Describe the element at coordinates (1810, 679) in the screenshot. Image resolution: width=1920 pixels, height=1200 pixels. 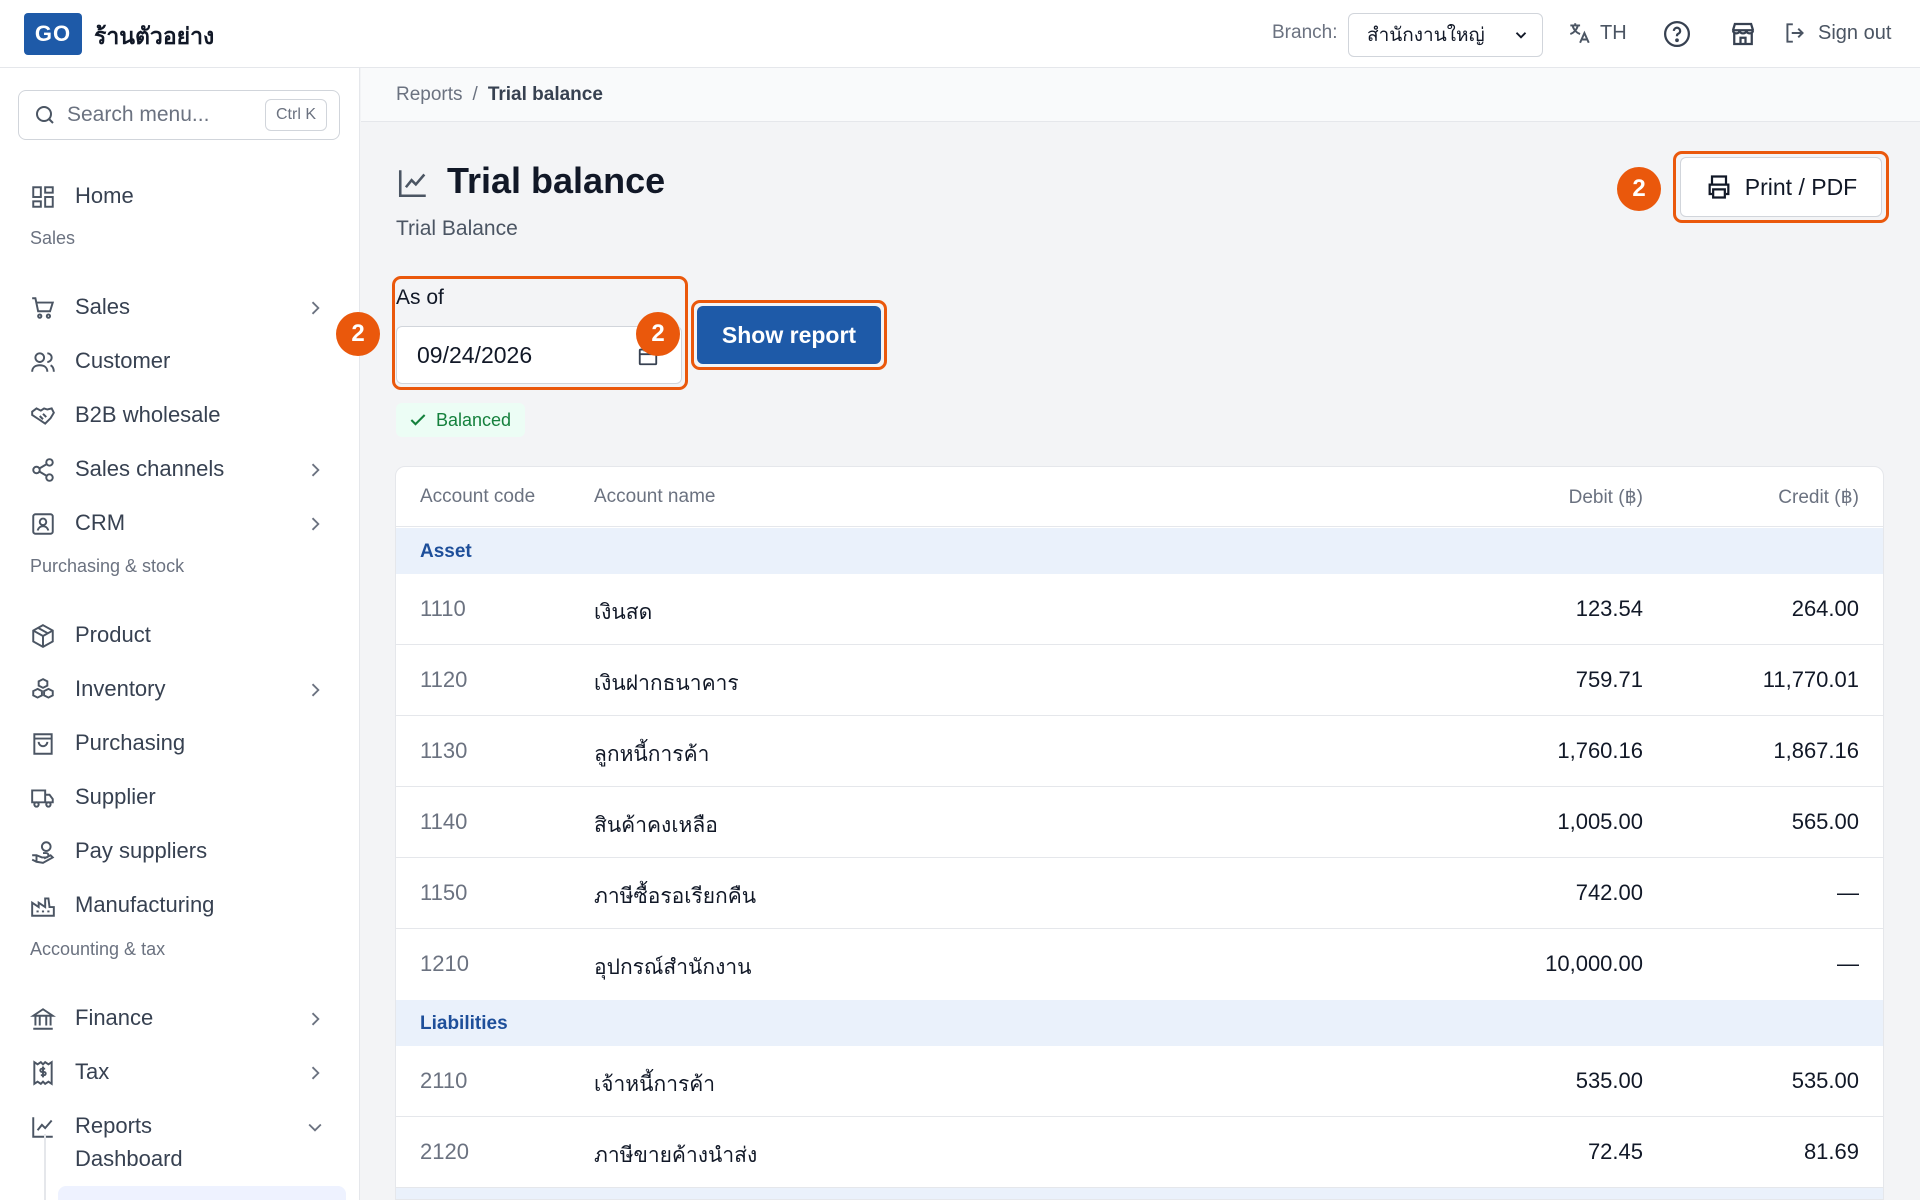
I see `credit-value: 11,770.01` at that location.